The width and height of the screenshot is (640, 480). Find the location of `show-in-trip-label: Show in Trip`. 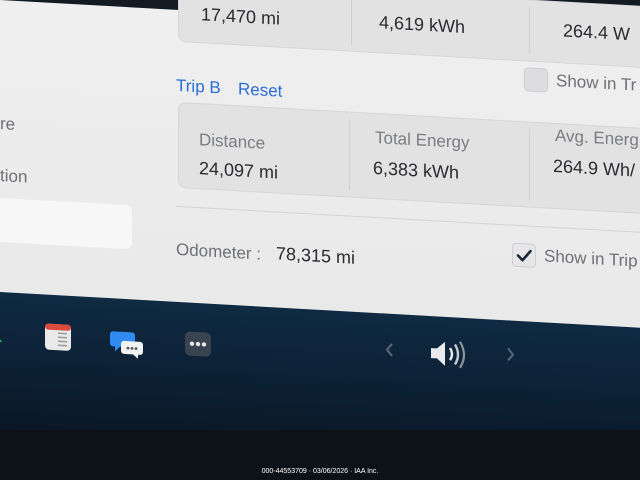

show-in-trip-label: Show in Trip is located at coordinates (591, 258).